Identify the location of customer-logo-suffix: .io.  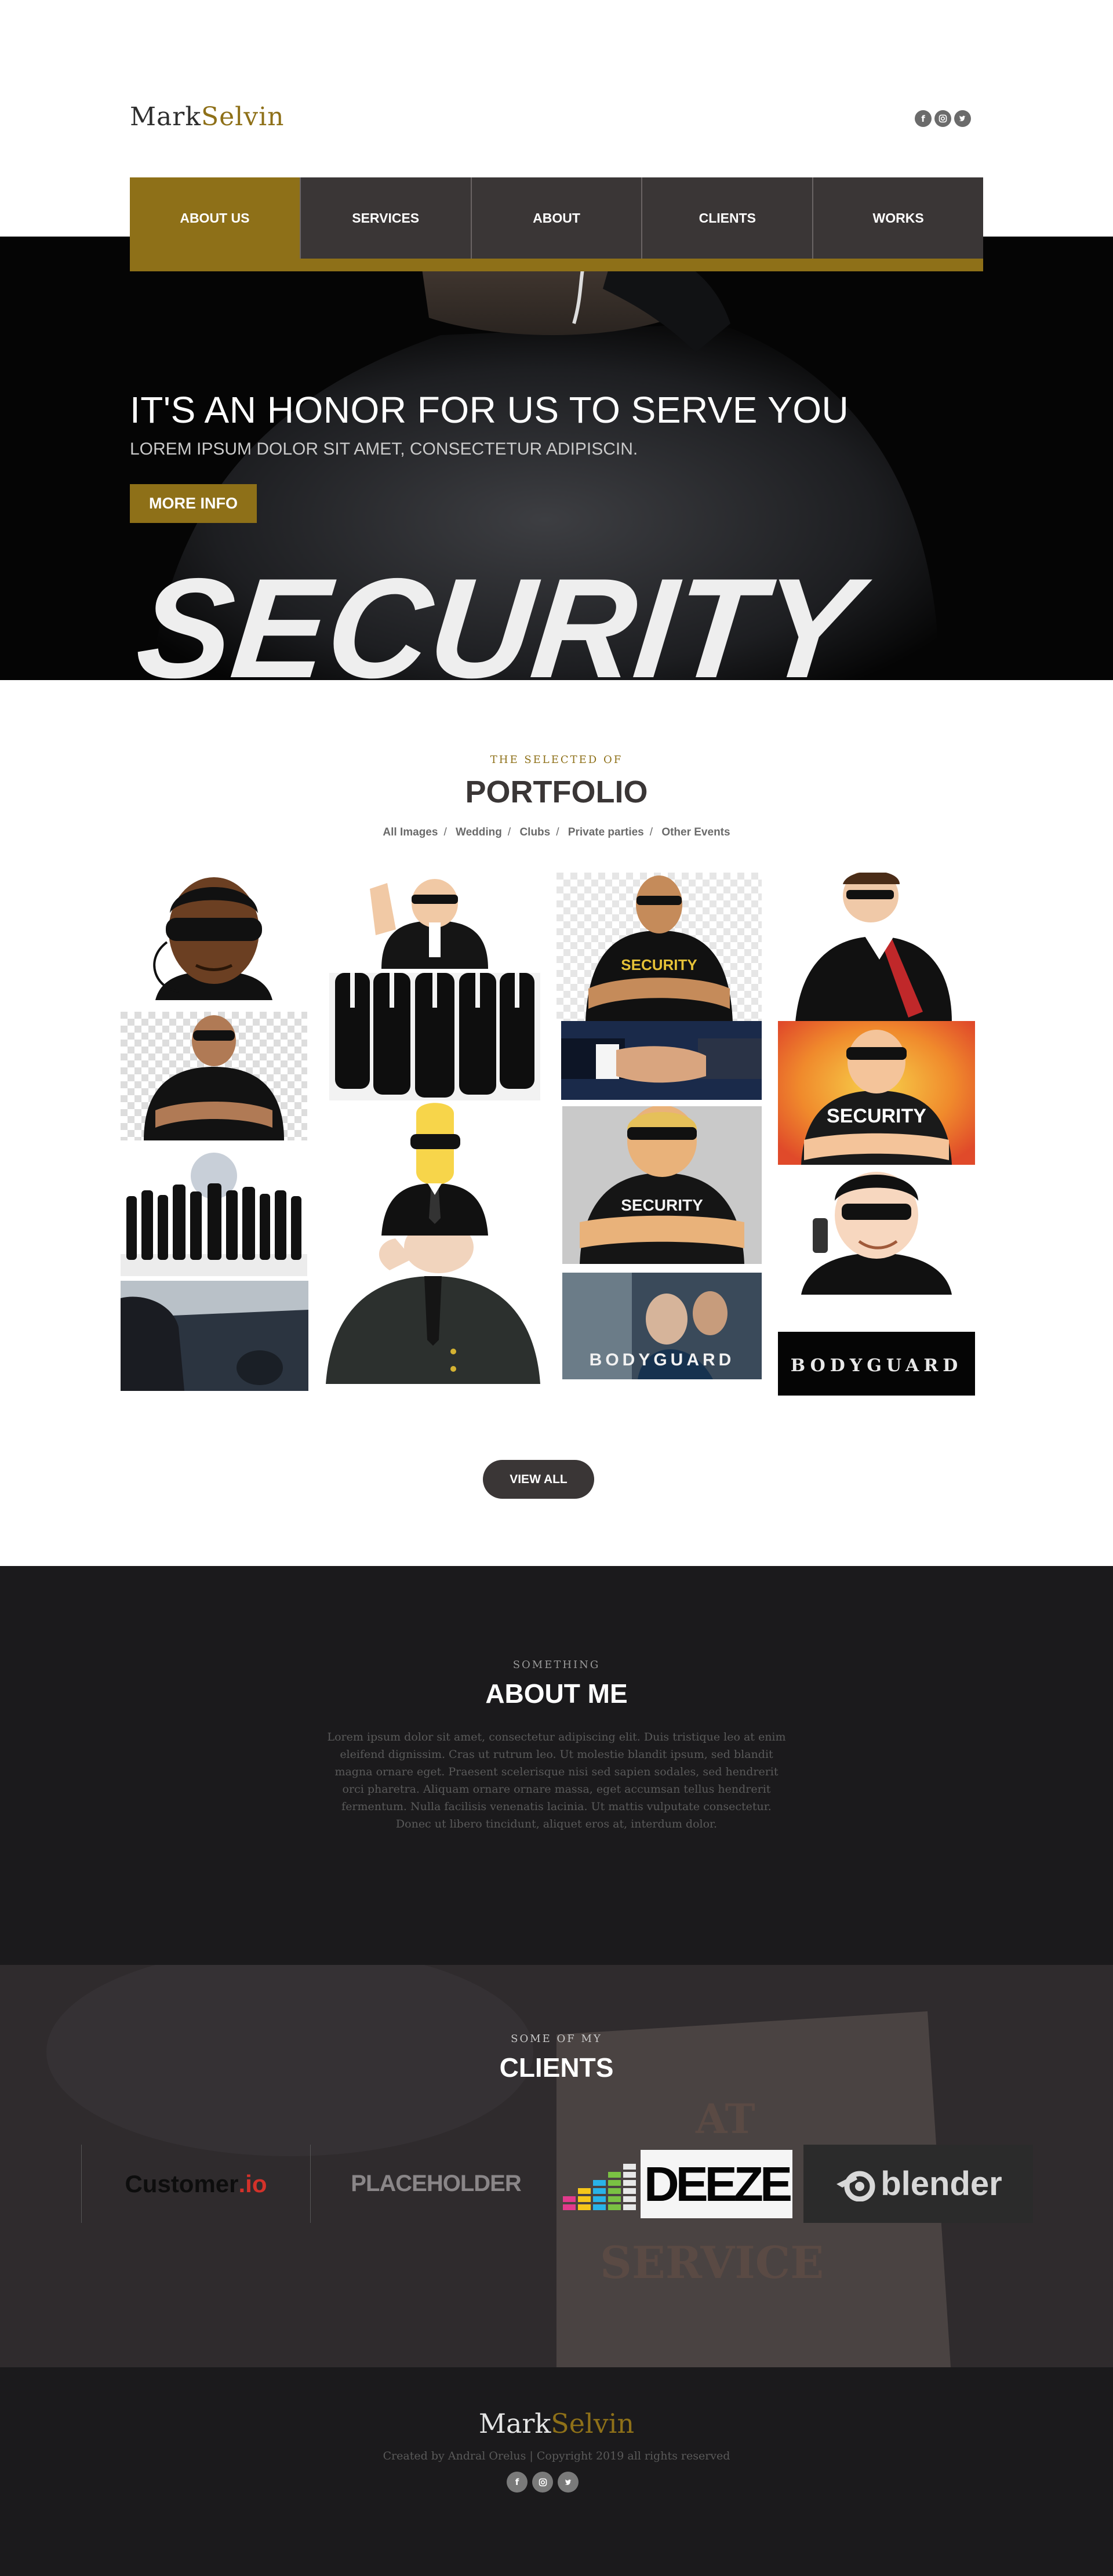
(253, 2183).